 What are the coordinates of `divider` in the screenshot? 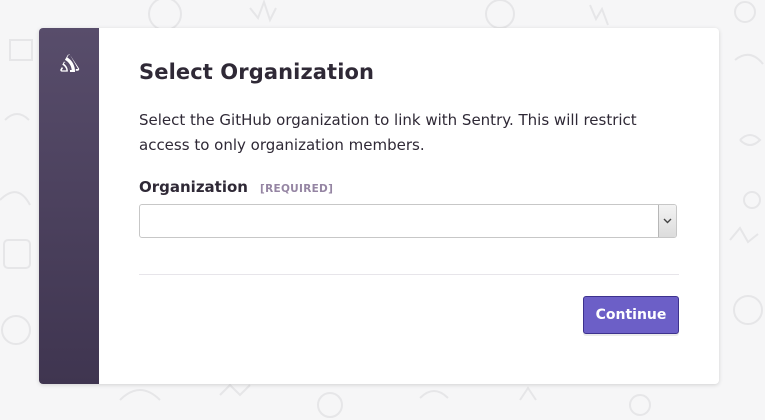 It's located at (409, 274).